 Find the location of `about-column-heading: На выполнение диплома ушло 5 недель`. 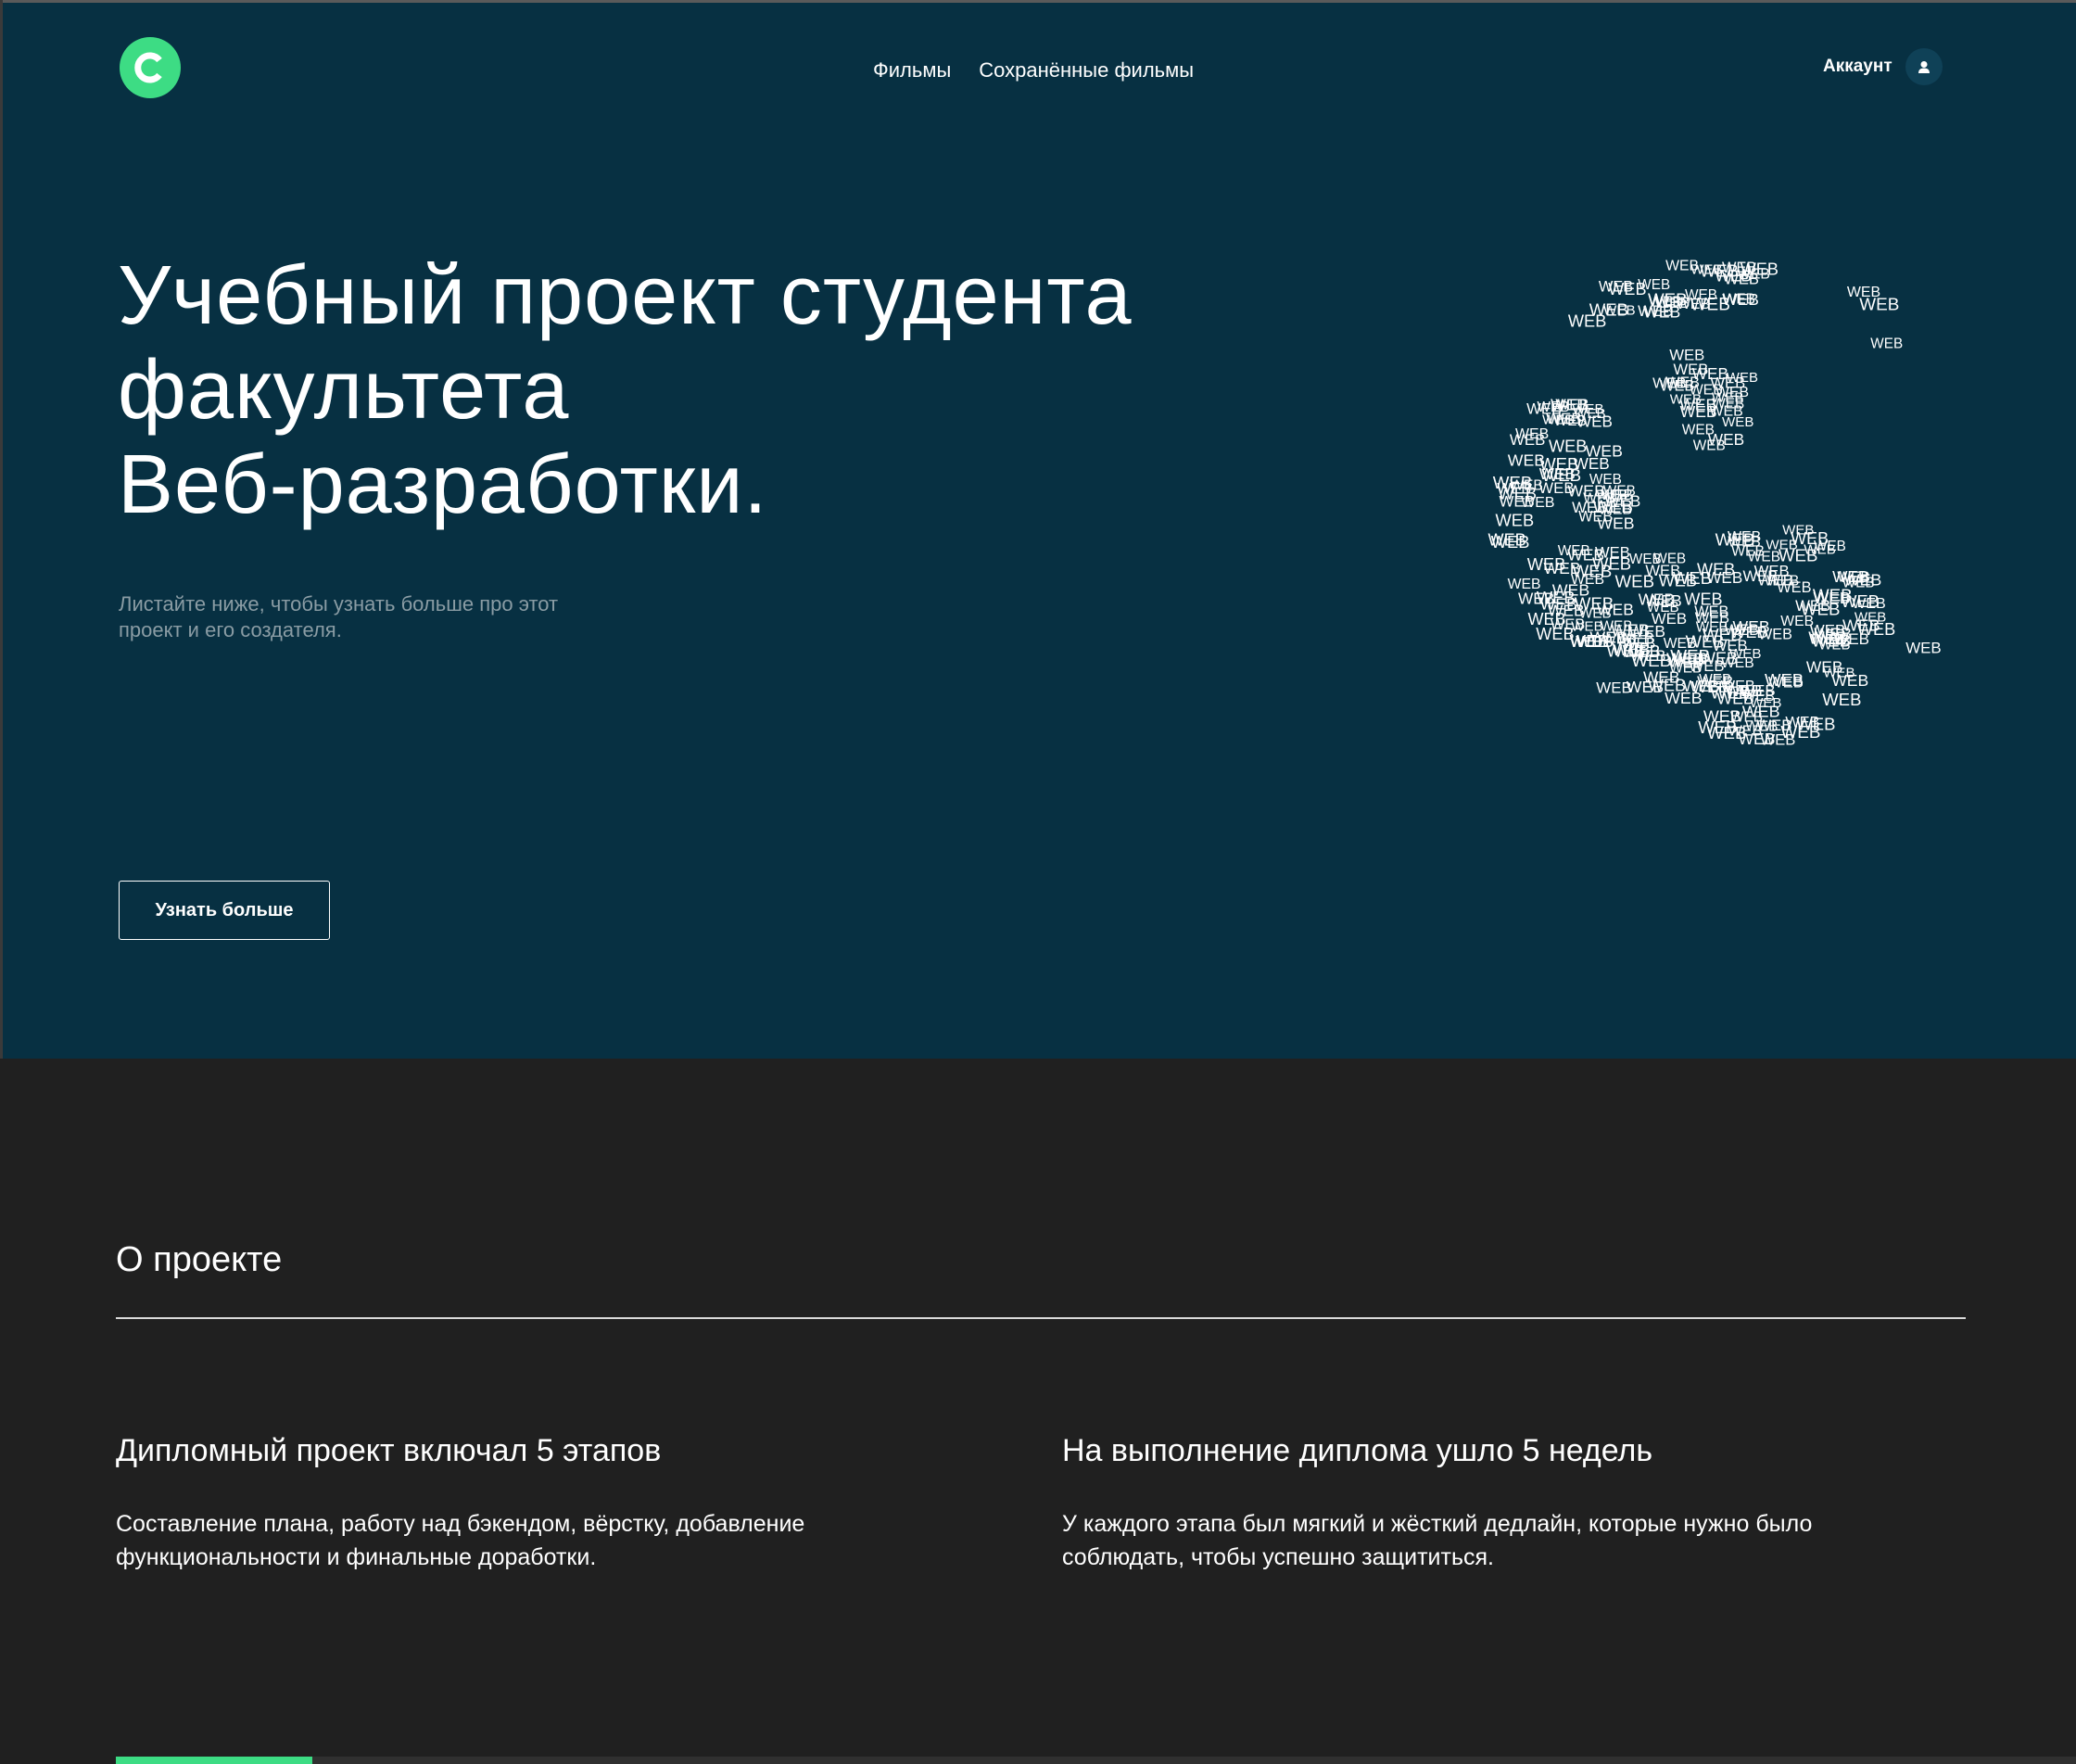

about-column-heading: На выполнение диплома ушло 5 недель is located at coordinates (1358, 1450).